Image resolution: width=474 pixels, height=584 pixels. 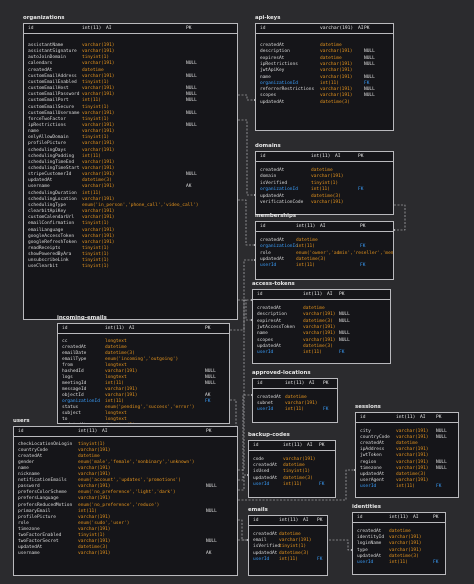 I want to click on table-title: memberships, so click(x=276, y=216).